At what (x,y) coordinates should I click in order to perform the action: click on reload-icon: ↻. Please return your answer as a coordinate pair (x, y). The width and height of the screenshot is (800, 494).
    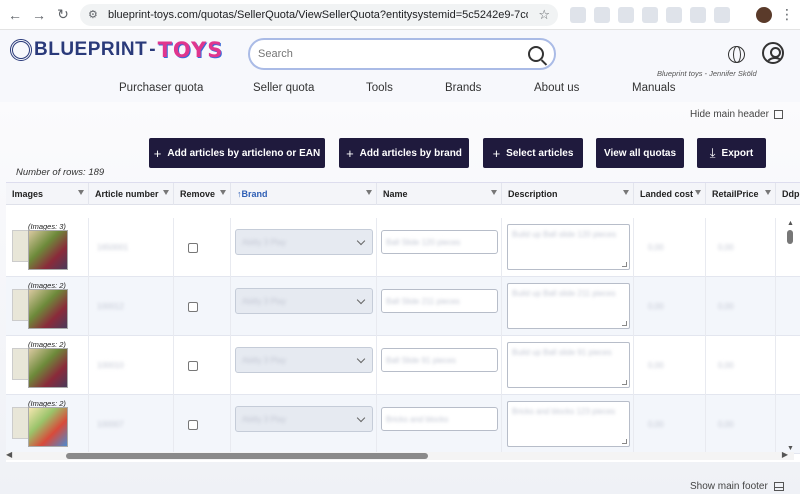
    Looking at the image, I should click on (63, 15).